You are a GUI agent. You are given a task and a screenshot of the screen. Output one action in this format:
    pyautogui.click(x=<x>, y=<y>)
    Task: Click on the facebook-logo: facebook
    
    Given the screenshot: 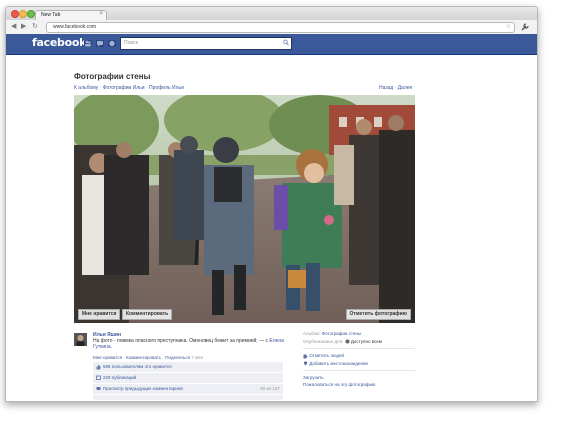 What is the action you would take?
    pyautogui.click(x=59, y=42)
    